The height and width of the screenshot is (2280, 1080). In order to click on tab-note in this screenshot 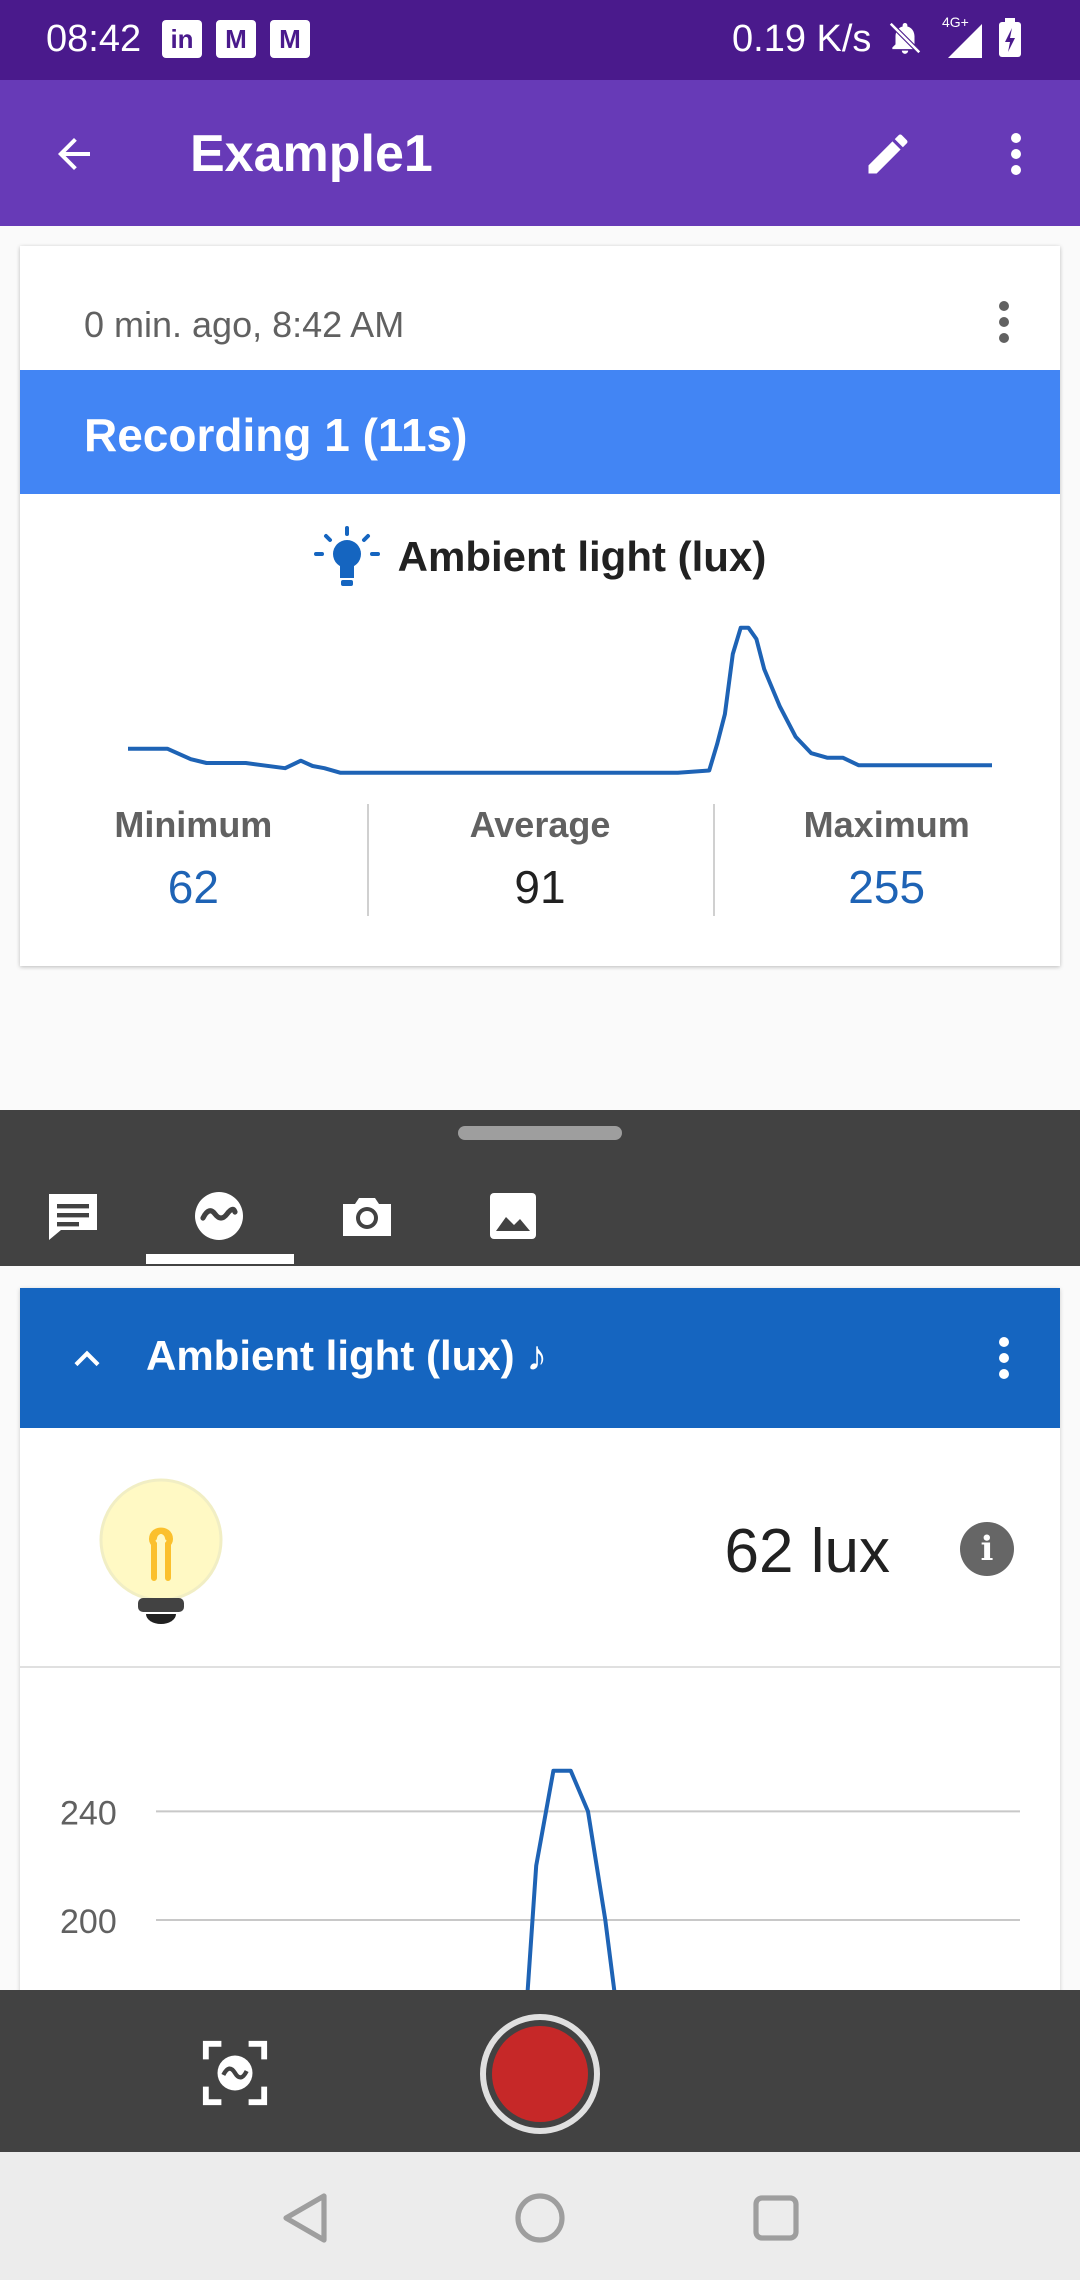, I will do `click(73, 1216)`.